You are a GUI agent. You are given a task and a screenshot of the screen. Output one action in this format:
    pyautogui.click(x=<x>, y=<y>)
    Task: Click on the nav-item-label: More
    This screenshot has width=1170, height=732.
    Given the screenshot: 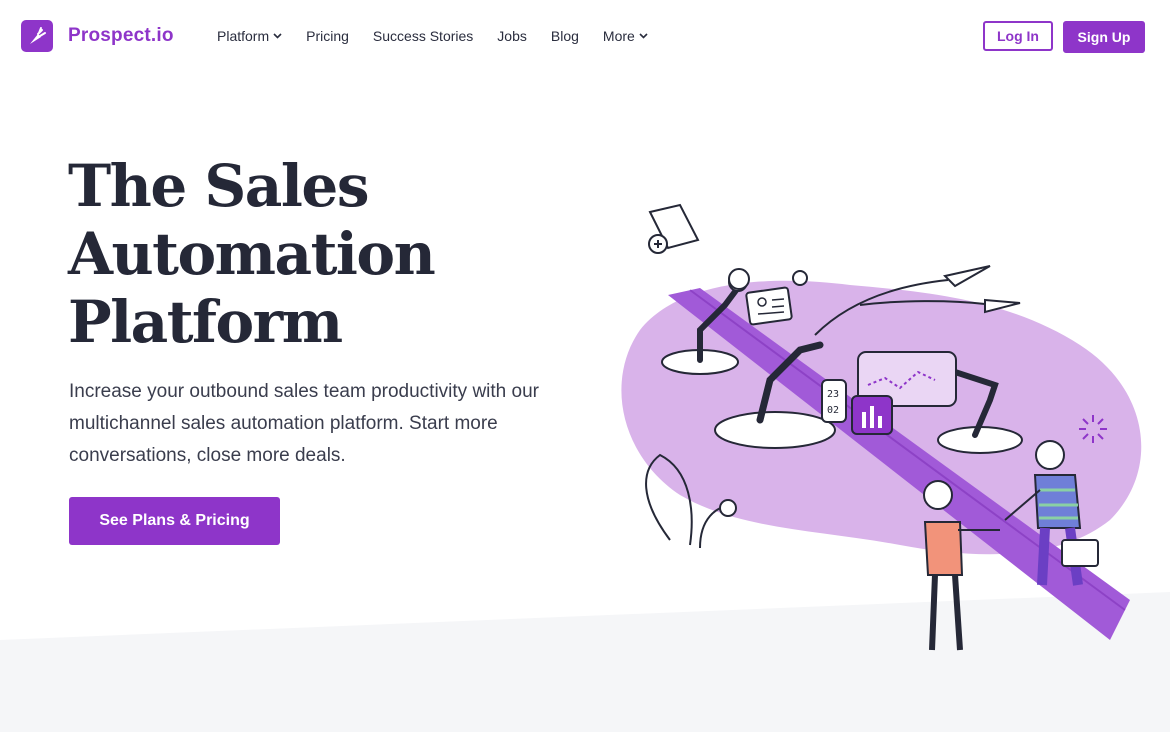 What is the action you would take?
    pyautogui.click(x=618, y=36)
    